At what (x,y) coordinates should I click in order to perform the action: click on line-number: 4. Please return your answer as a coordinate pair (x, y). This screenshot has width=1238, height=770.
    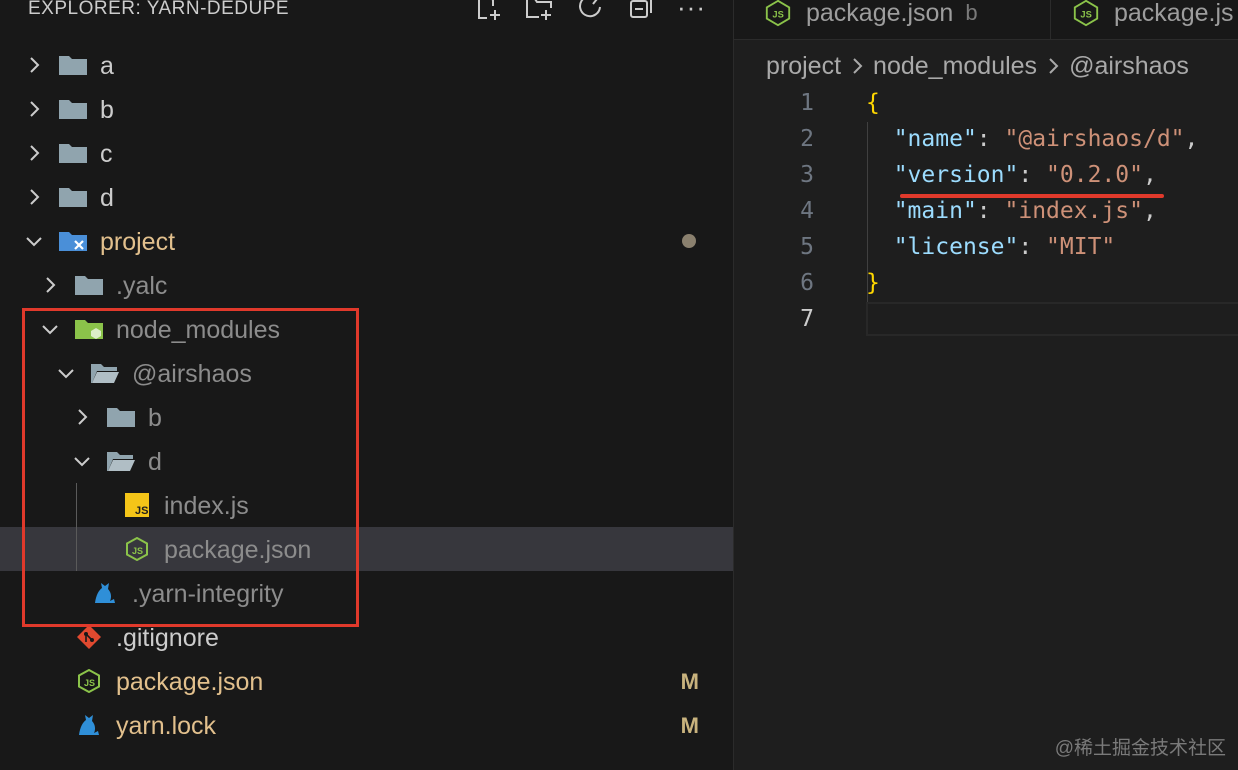
    Looking at the image, I should click on (807, 211).